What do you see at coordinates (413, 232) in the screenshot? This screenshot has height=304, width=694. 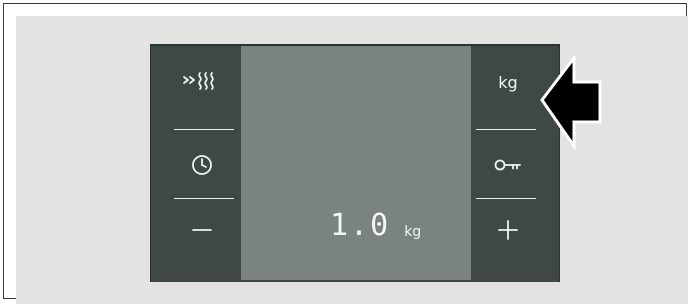 I see `weight-unit: kg` at bounding box center [413, 232].